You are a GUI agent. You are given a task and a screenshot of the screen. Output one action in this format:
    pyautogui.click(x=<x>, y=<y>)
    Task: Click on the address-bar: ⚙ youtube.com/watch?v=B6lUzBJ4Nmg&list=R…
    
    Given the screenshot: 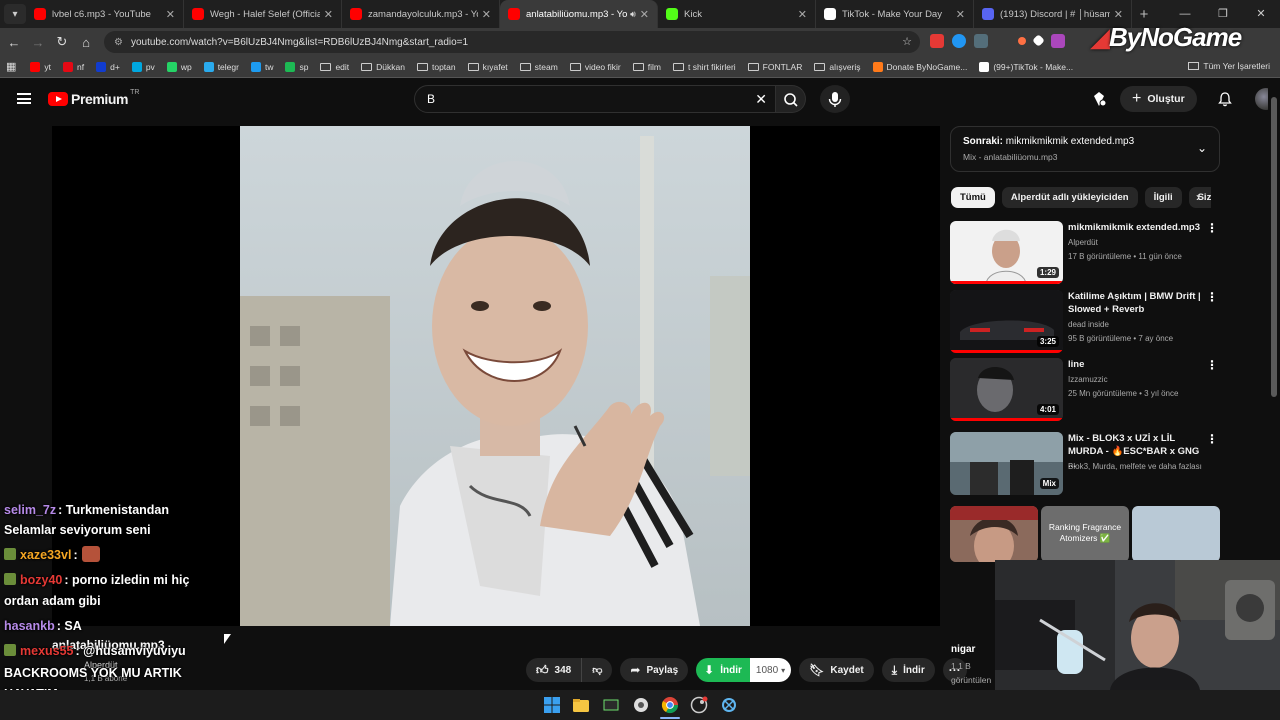 What is the action you would take?
    pyautogui.click(x=512, y=42)
    